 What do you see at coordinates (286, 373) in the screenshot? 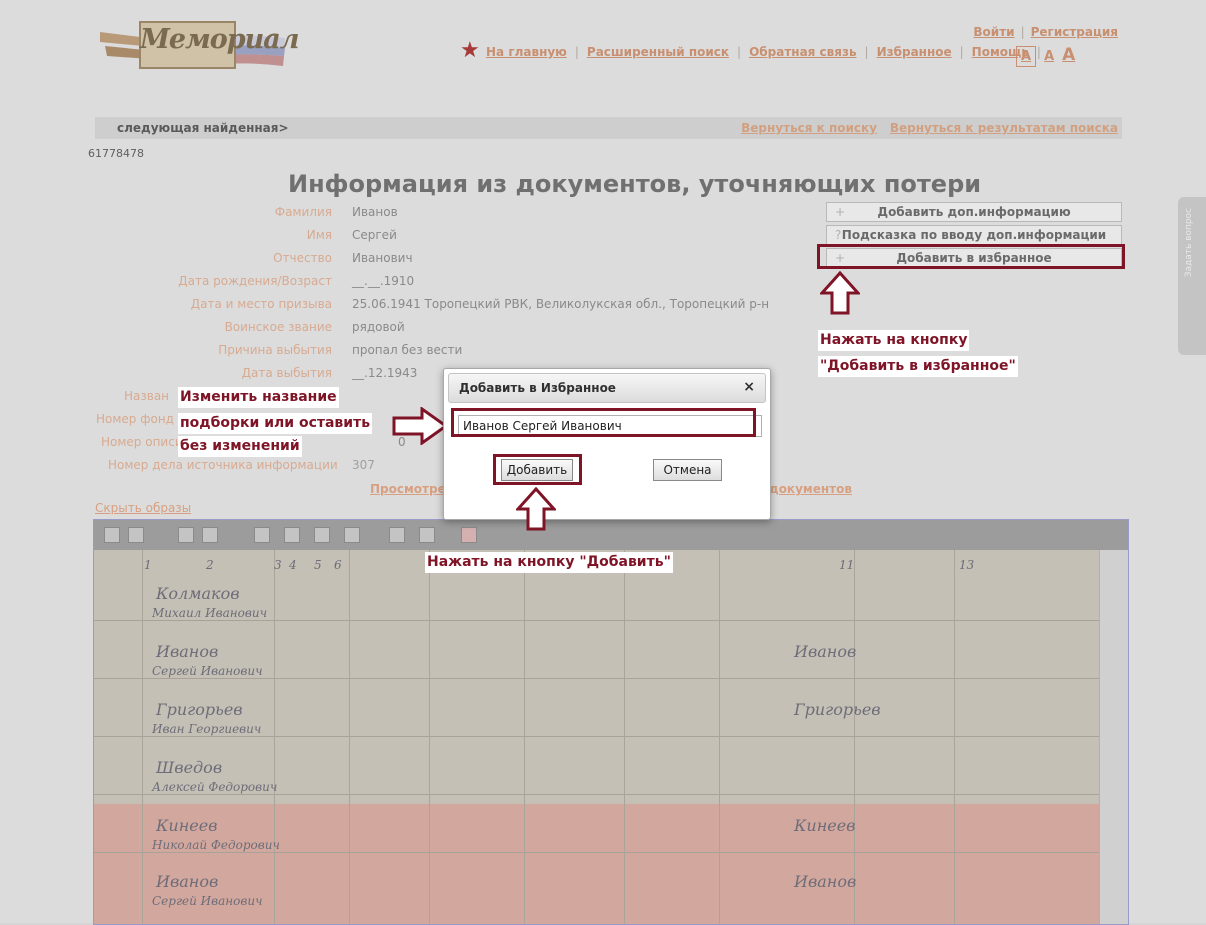
I see `field-label-date-out: Дата выбытия` at bounding box center [286, 373].